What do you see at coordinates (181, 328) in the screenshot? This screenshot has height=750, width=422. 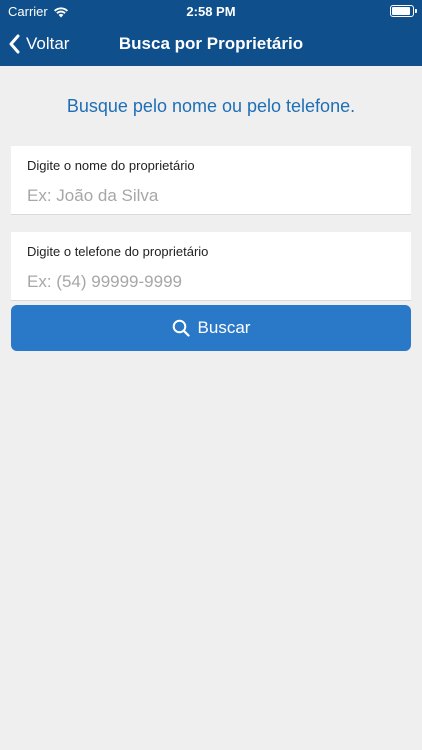 I see `search-icon` at bounding box center [181, 328].